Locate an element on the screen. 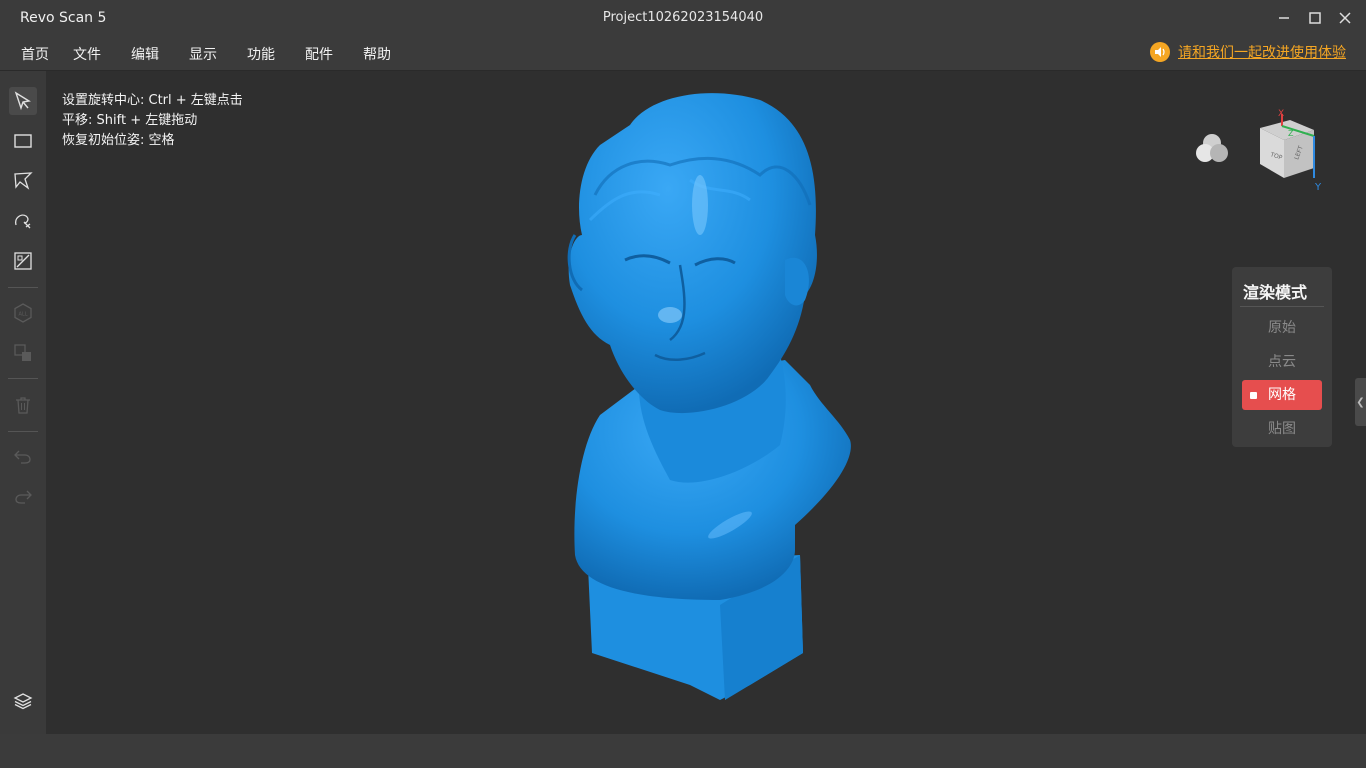 The width and height of the screenshot is (1366, 768). feedback-banner: 请和我们一起改进使用体验 is located at coordinates (1248, 52).